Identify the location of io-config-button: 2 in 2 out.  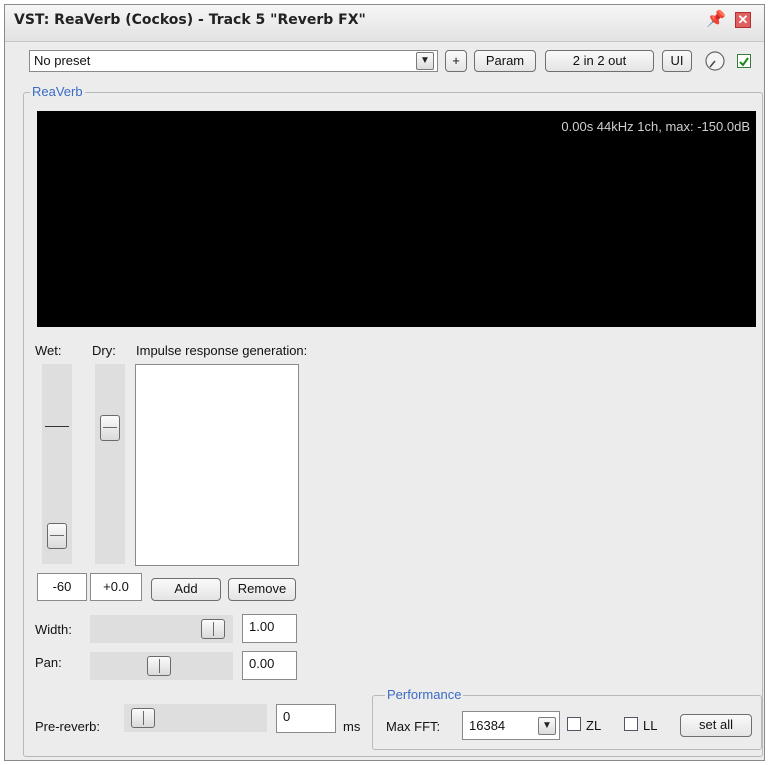
(599, 61).